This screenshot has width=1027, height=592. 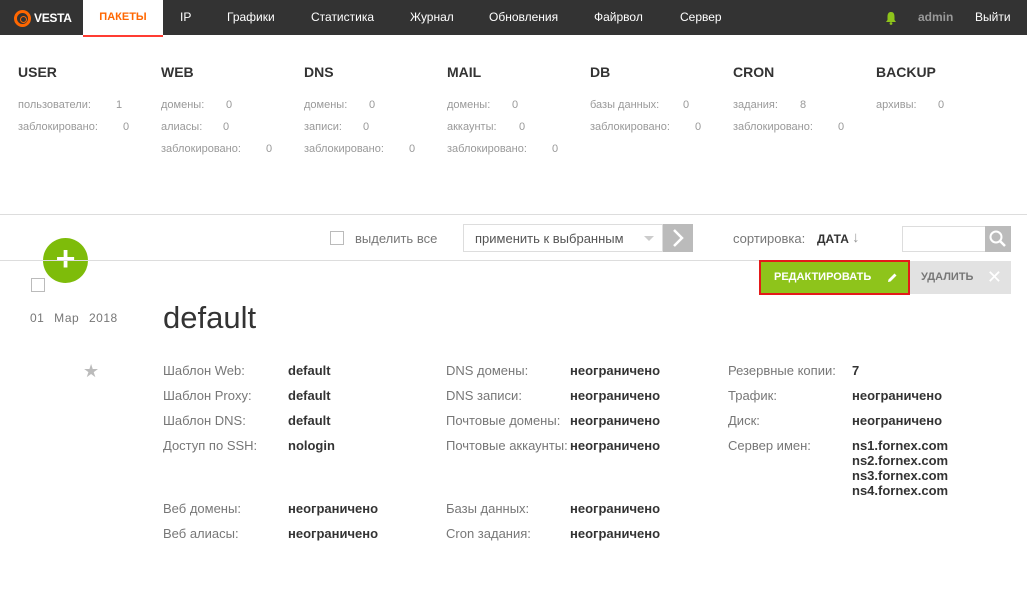 I want to click on logo-text: VESTA, so click(x=53, y=18).